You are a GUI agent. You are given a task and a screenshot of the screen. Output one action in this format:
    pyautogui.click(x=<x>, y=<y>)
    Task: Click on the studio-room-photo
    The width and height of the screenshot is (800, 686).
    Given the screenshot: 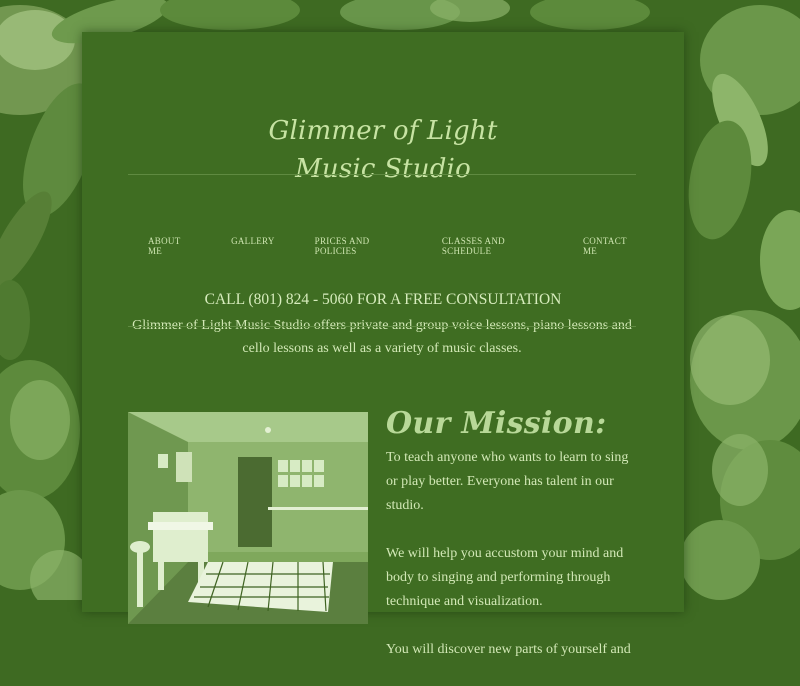 What is the action you would take?
    pyautogui.click(x=248, y=518)
    